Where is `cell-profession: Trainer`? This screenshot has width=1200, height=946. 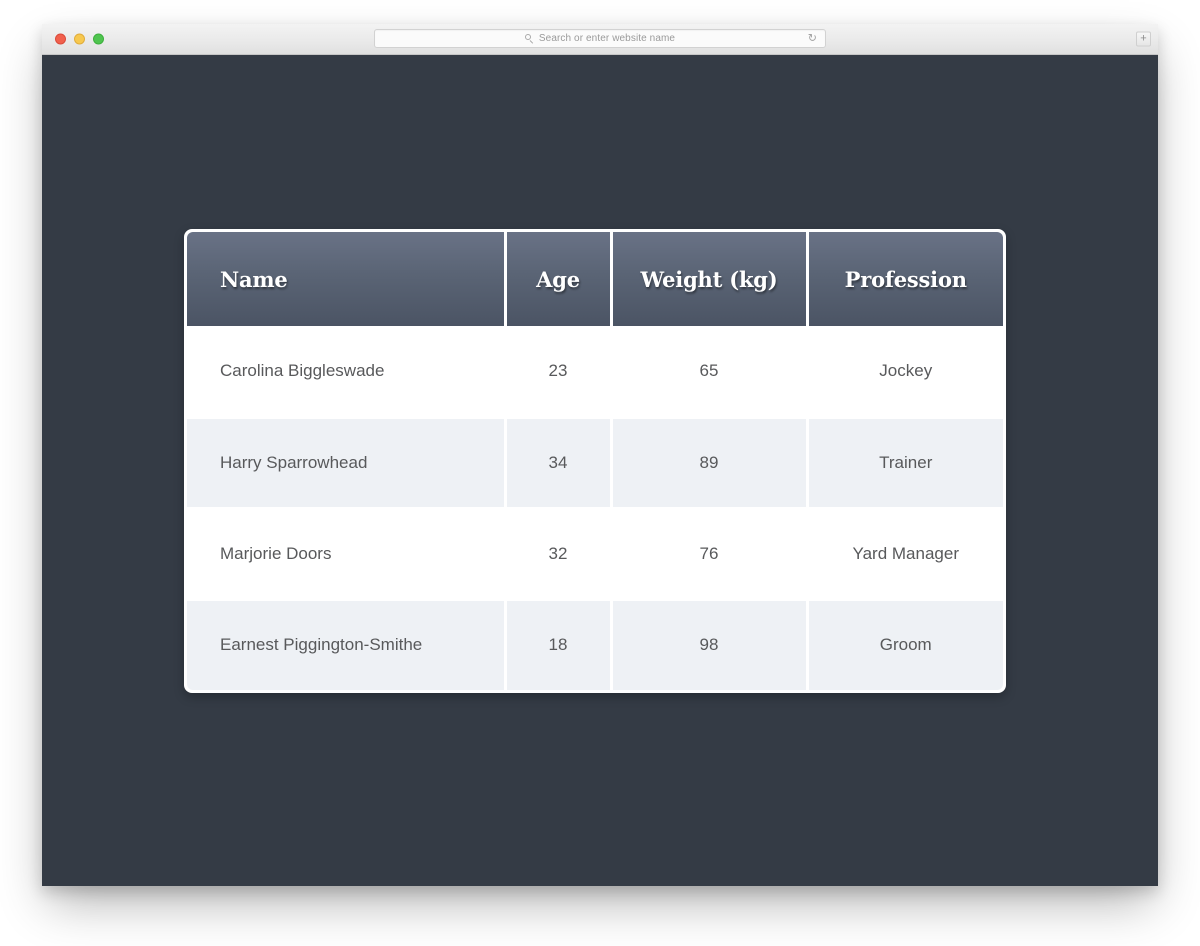 cell-profession: Trainer is located at coordinates (905, 461).